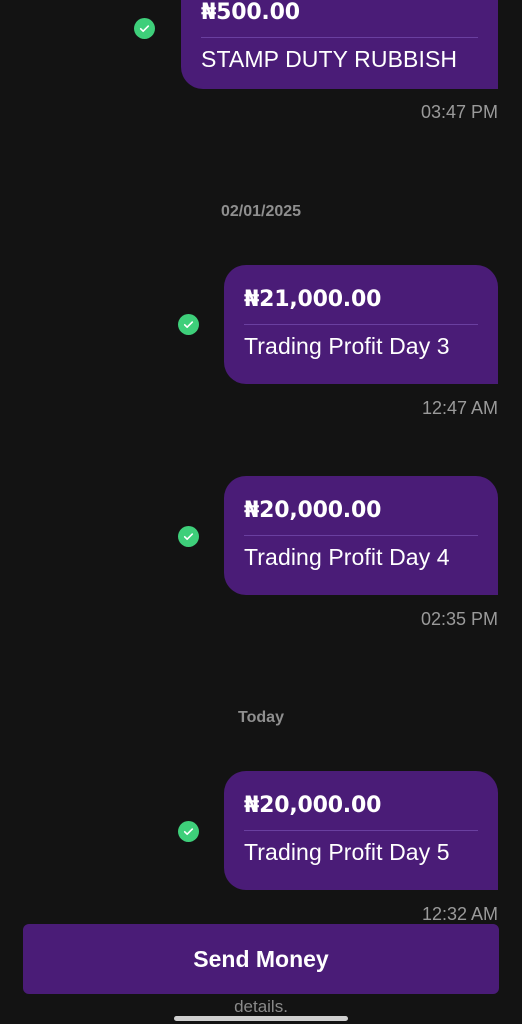 The image size is (522, 1024). Describe the element at coordinates (261, 959) in the screenshot. I see `send-money-button: Send Money` at that location.